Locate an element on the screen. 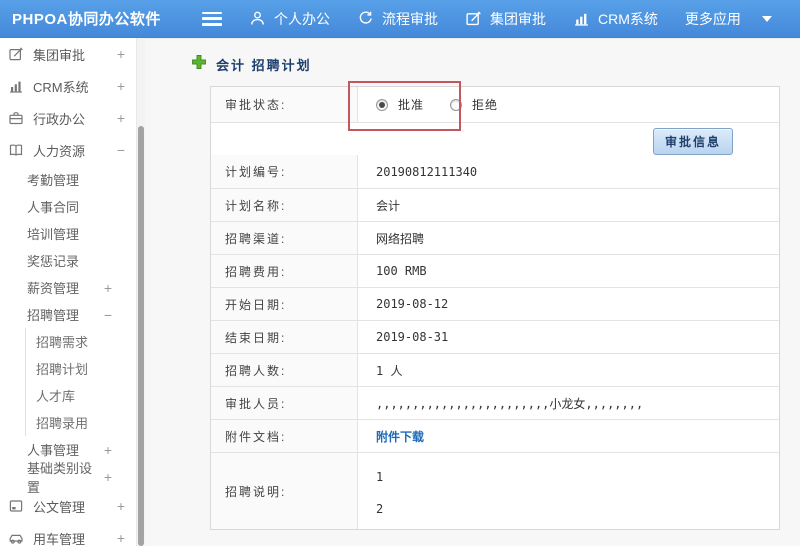 The width and height of the screenshot is (800, 546). sidebar-item-label: CRM系统 is located at coordinates (61, 87).